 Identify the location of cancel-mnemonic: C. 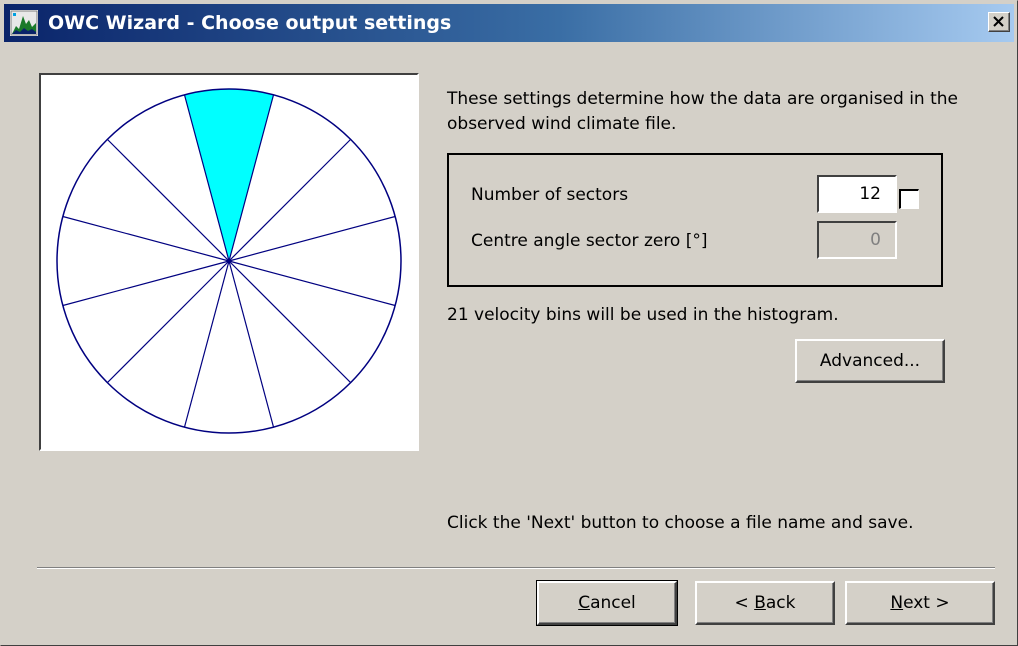
(584, 603).